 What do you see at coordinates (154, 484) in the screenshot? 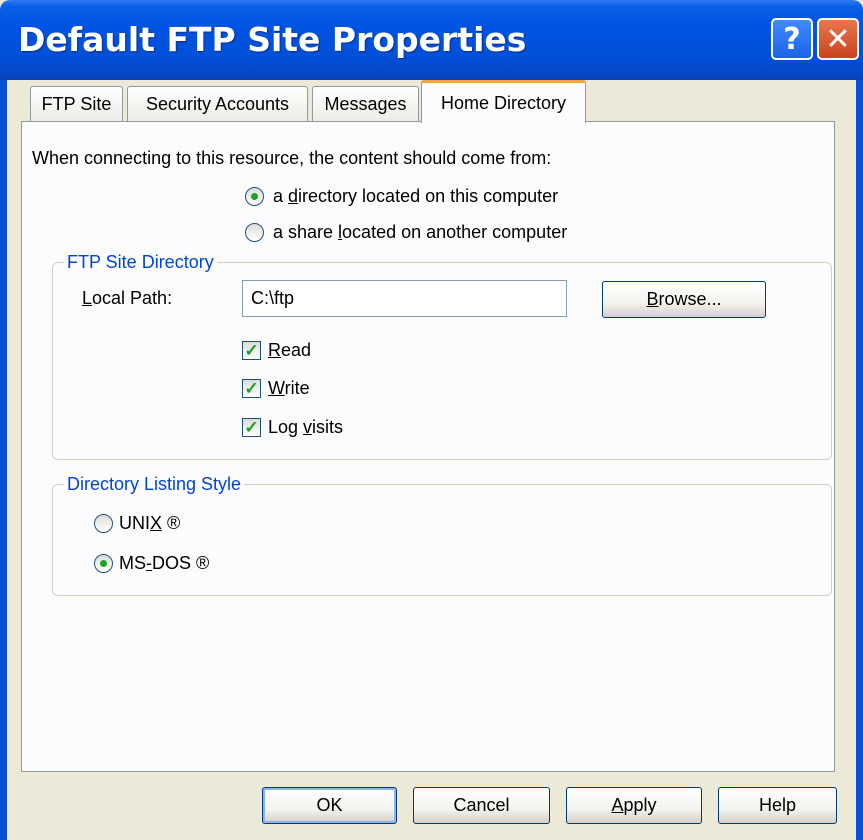
I see `directory-listing-style-legend: Directory Listing Style` at bounding box center [154, 484].